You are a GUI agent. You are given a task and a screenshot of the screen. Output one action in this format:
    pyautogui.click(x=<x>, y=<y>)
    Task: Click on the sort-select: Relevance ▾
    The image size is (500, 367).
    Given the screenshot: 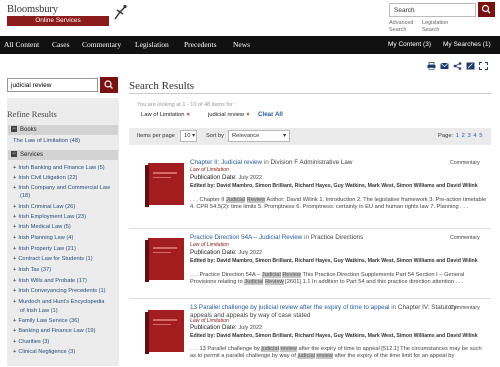 What is the action you would take?
    pyautogui.click(x=259, y=136)
    